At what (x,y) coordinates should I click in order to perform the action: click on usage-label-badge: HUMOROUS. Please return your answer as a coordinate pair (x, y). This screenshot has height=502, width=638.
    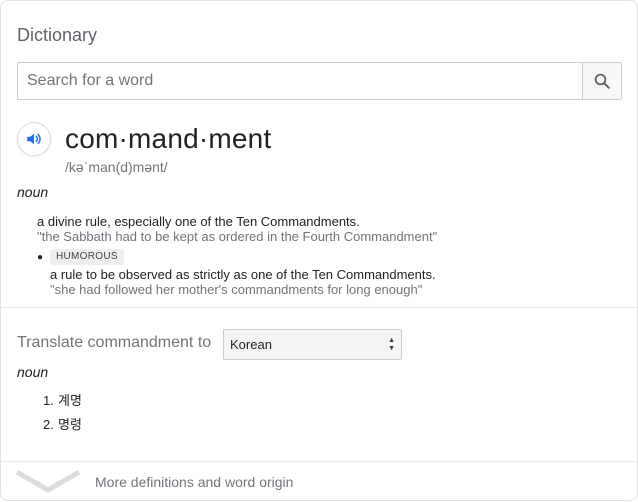
    Looking at the image, I should click on (87, 257).